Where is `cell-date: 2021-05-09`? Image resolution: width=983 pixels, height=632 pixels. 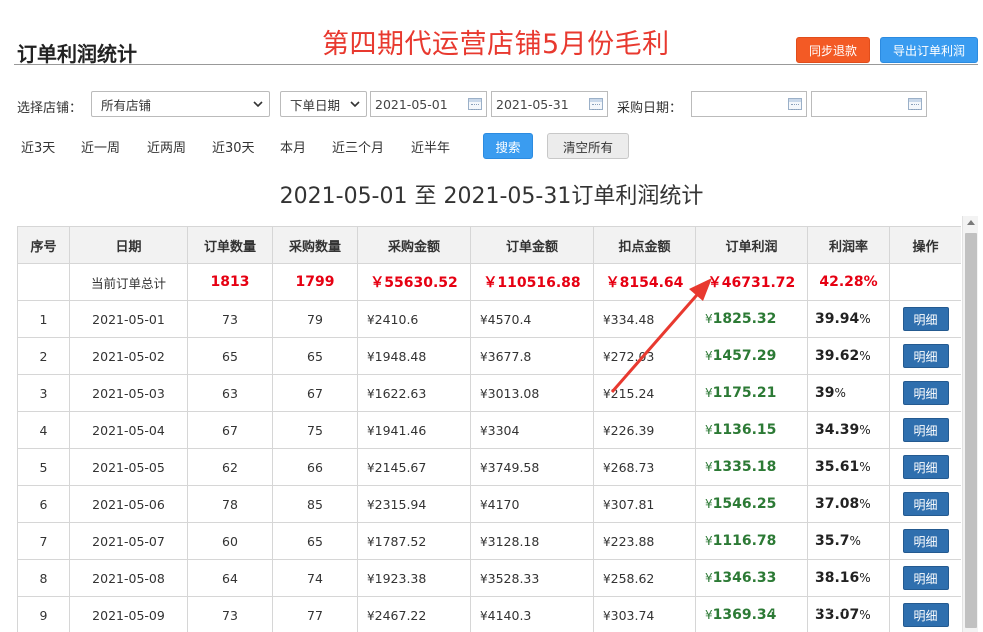 cell-date: 2021-05-09 is located at coordinates (128, 614).